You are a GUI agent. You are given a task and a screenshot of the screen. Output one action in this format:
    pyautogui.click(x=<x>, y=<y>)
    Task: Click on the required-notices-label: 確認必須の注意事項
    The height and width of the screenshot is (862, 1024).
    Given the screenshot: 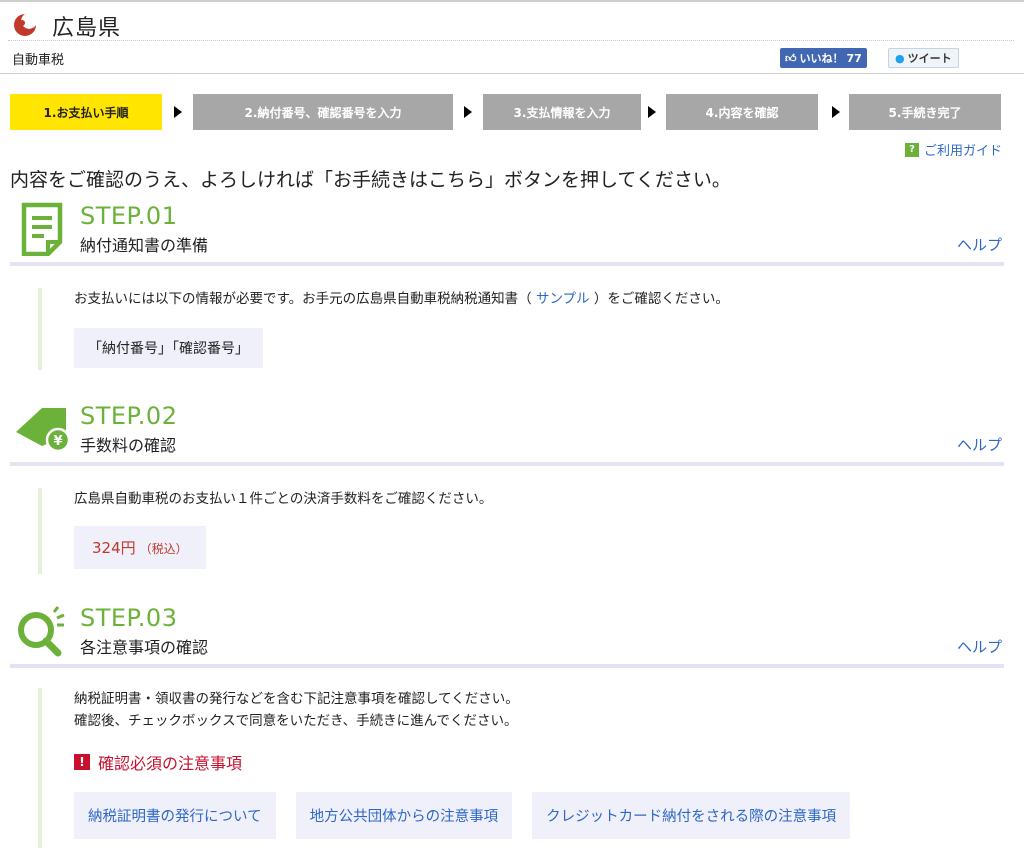 What is the action you would take?
    pyautogui.click(x=170, y=763)
    